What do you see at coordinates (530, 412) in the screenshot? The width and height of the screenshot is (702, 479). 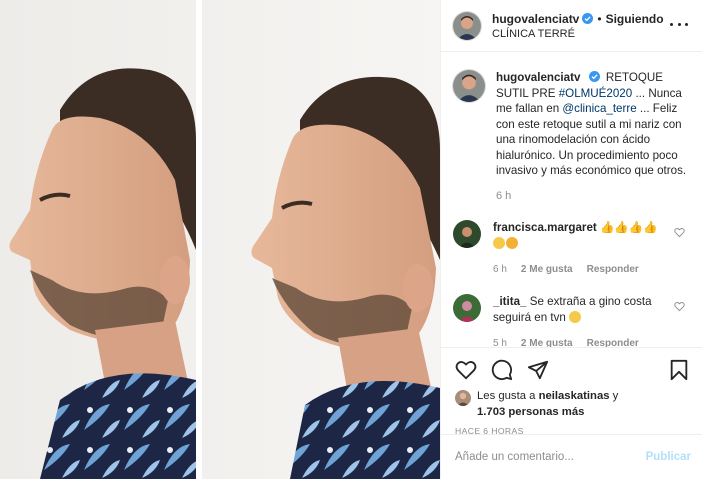 I see `likes-count: 1.703 personas más` at bounding box center [530, 412].